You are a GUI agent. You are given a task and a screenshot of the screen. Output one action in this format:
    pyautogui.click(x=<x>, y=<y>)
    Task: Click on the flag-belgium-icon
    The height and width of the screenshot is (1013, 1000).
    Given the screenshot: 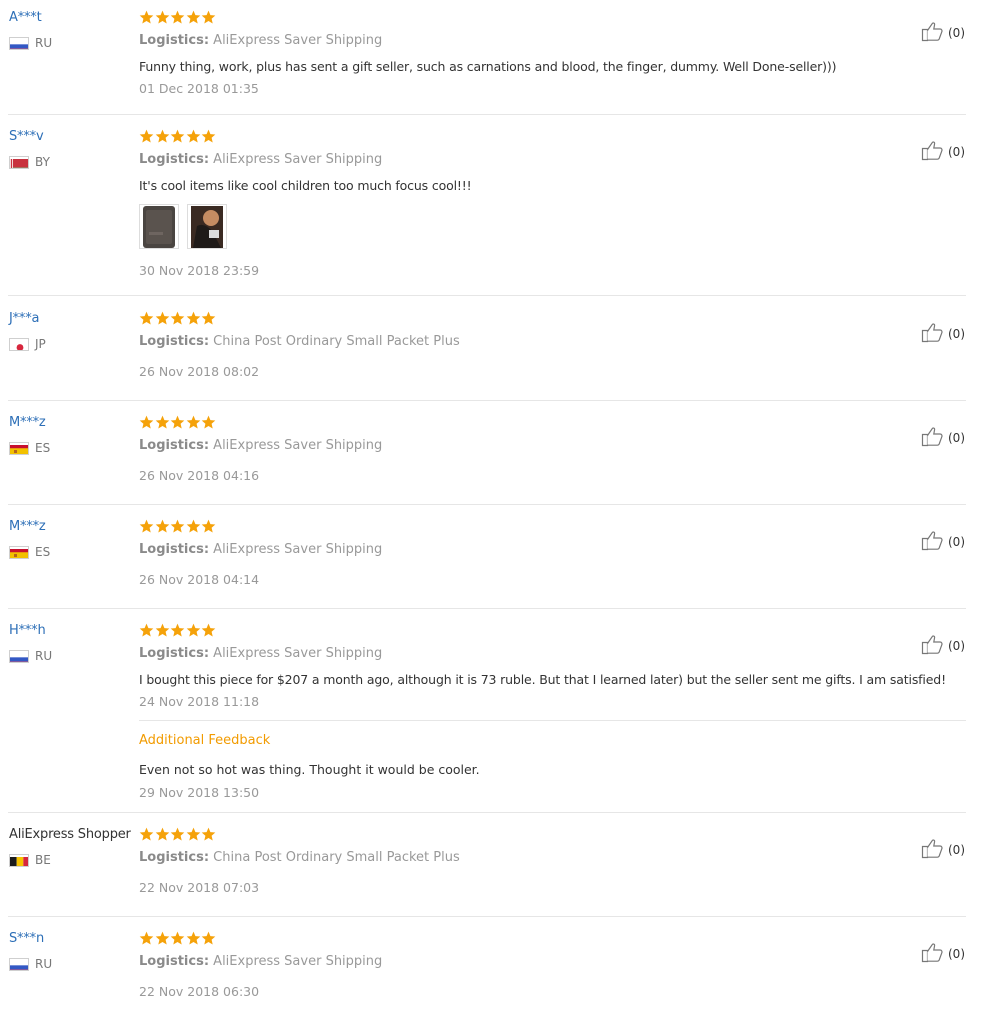 What is the action you would take?
    pyautogui.click(x=19, y=860)
    